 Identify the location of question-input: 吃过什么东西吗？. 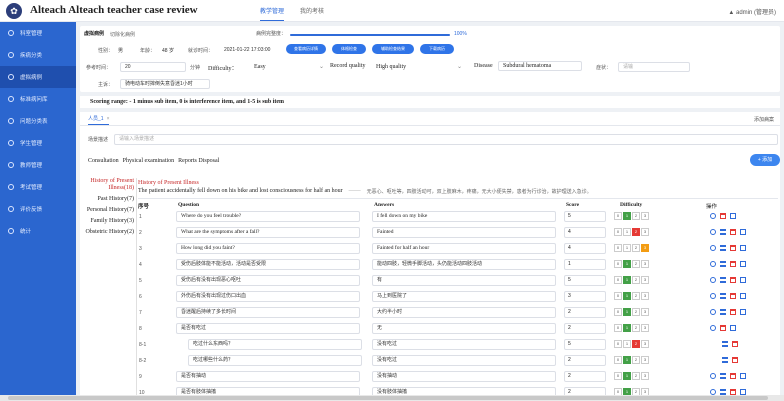
(275, 344).